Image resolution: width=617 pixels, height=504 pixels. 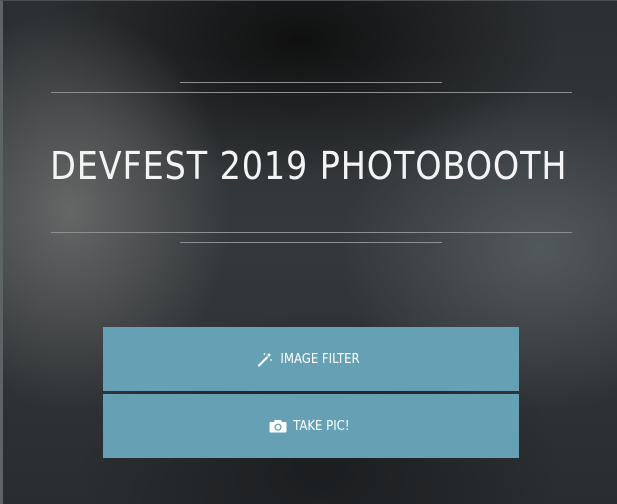 What do you see at coordinates (309, 166) in the screenshot?
I see `page-title: DEVFEST 2019 PHOTOBOOTH` at bounding box center [309, 166].